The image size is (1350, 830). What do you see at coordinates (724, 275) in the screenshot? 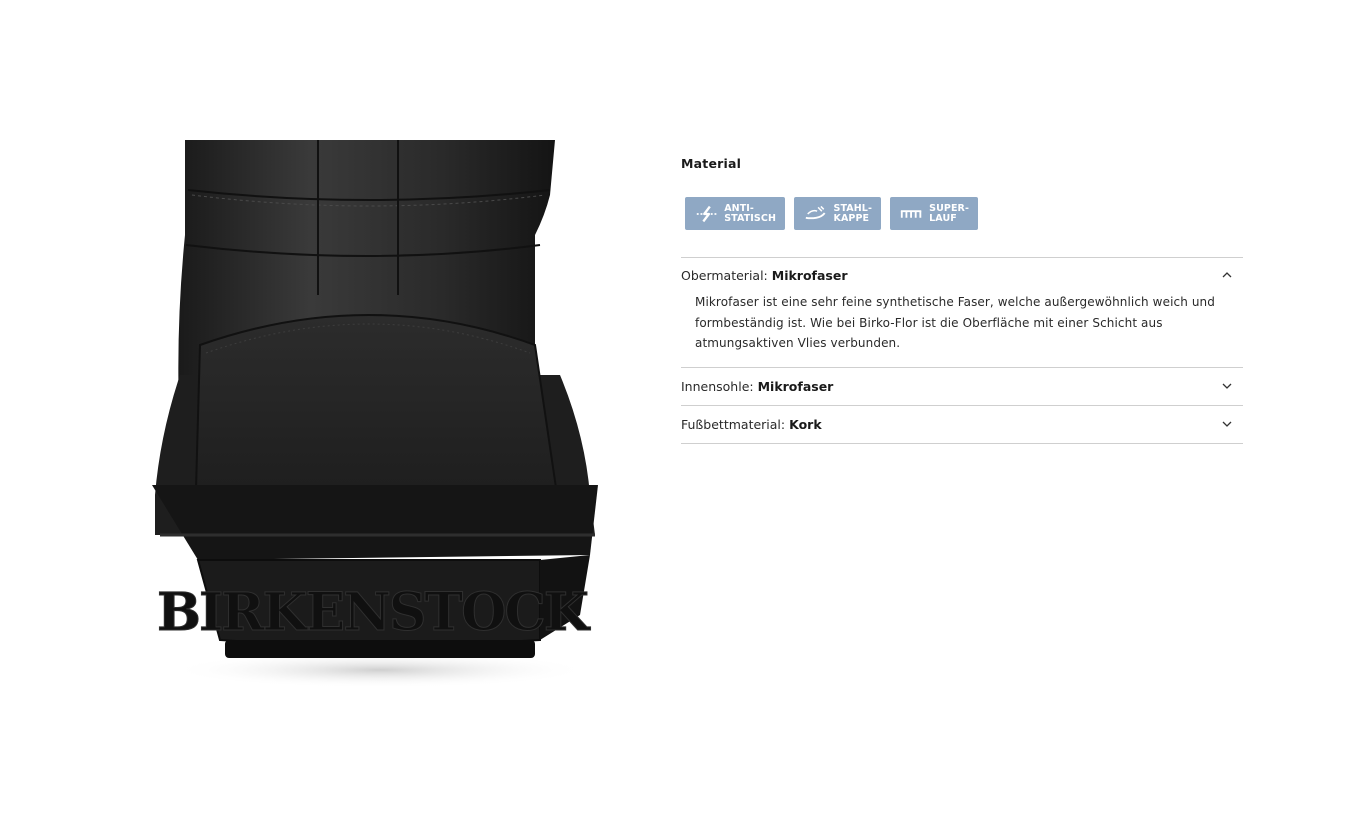
I see `upper-material-key: Obermaterial:` at bounding box center [724, 275].